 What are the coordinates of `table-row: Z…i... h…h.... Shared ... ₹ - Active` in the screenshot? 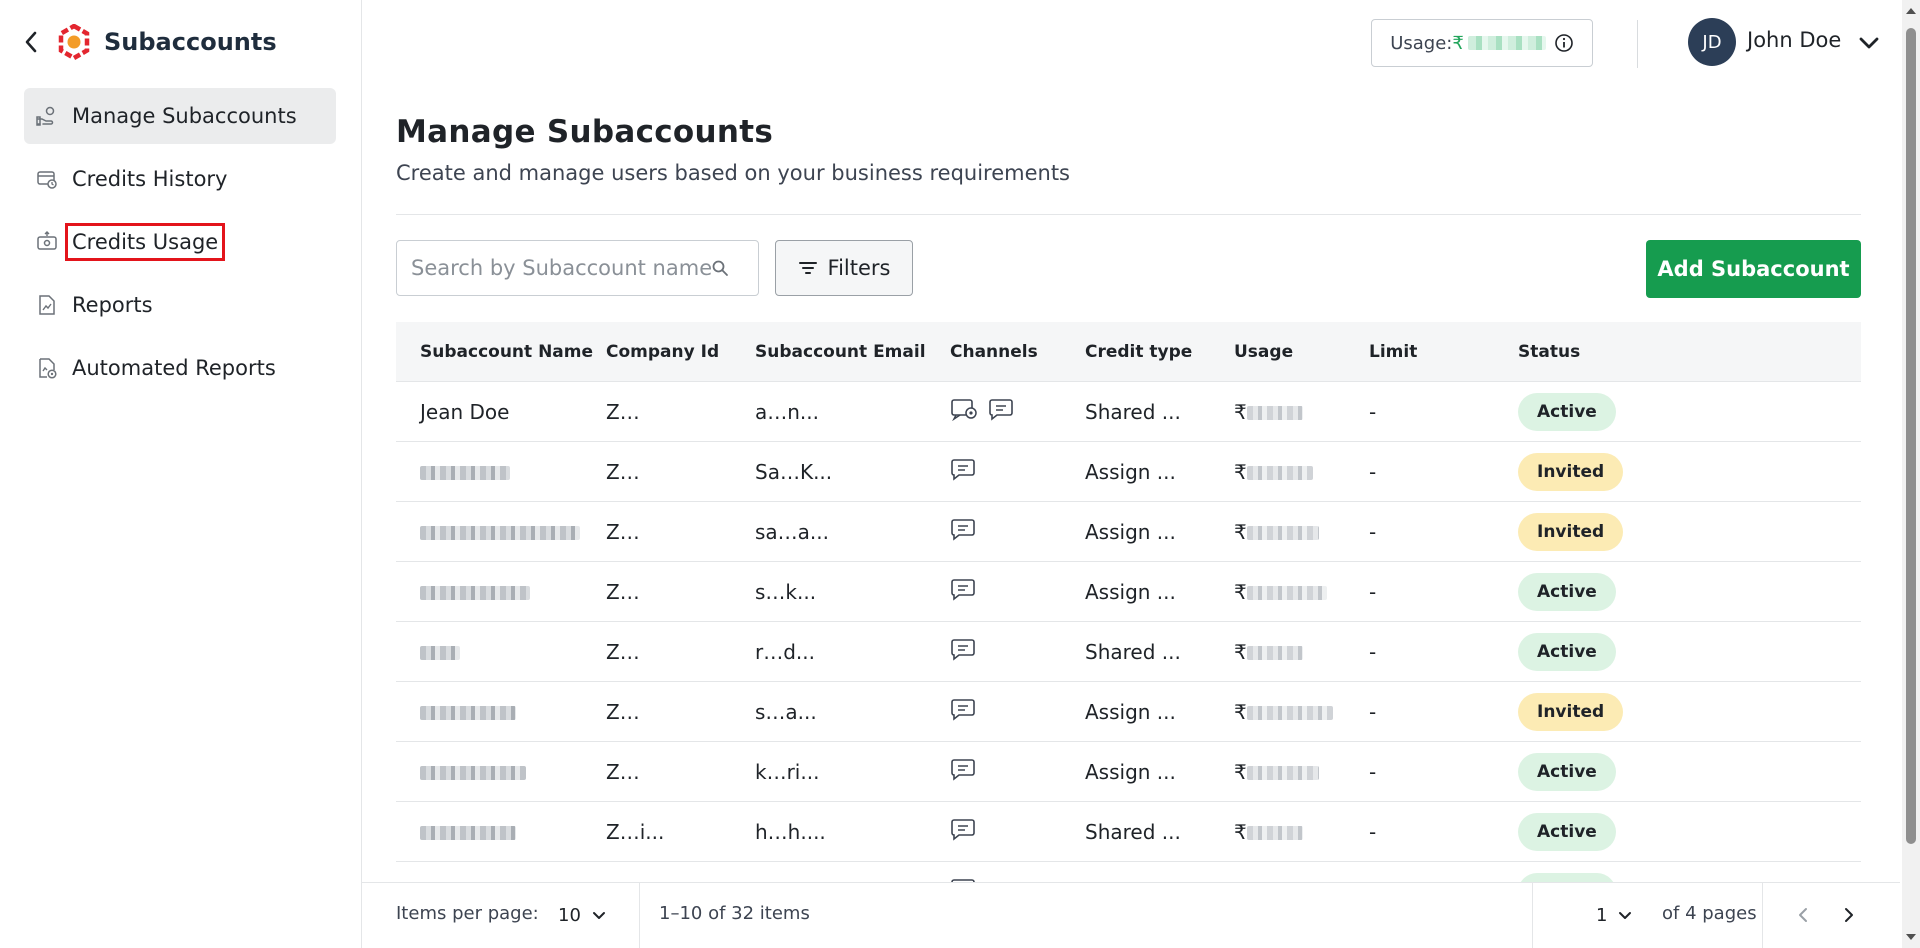 It's located at (1128, 832).